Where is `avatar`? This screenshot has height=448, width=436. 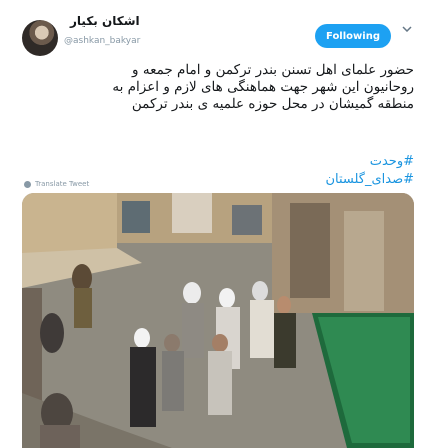
avatar is located at coordinates (40, 38).